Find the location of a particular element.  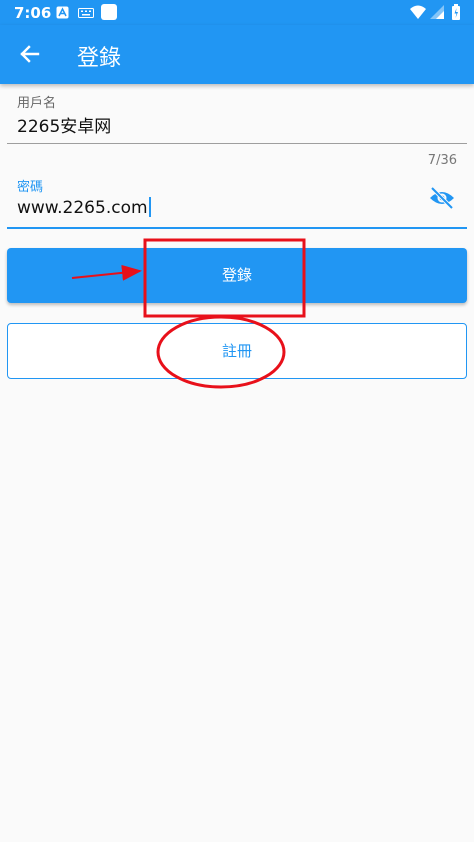

visibility-off-icon is located at coordinates (442, 198).